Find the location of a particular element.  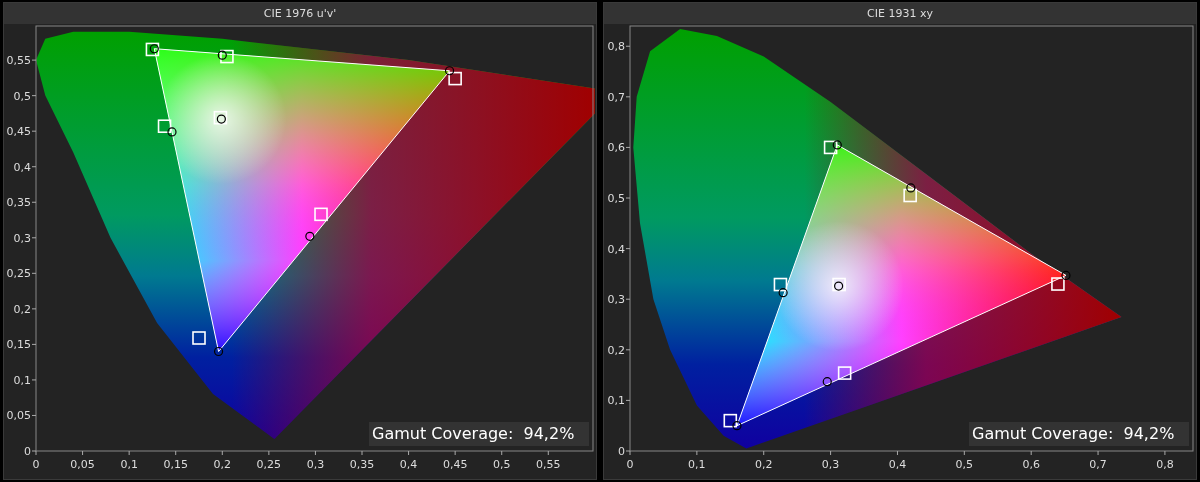

chart-title: CIE 1931 xy is located at coordinates (900, 13).